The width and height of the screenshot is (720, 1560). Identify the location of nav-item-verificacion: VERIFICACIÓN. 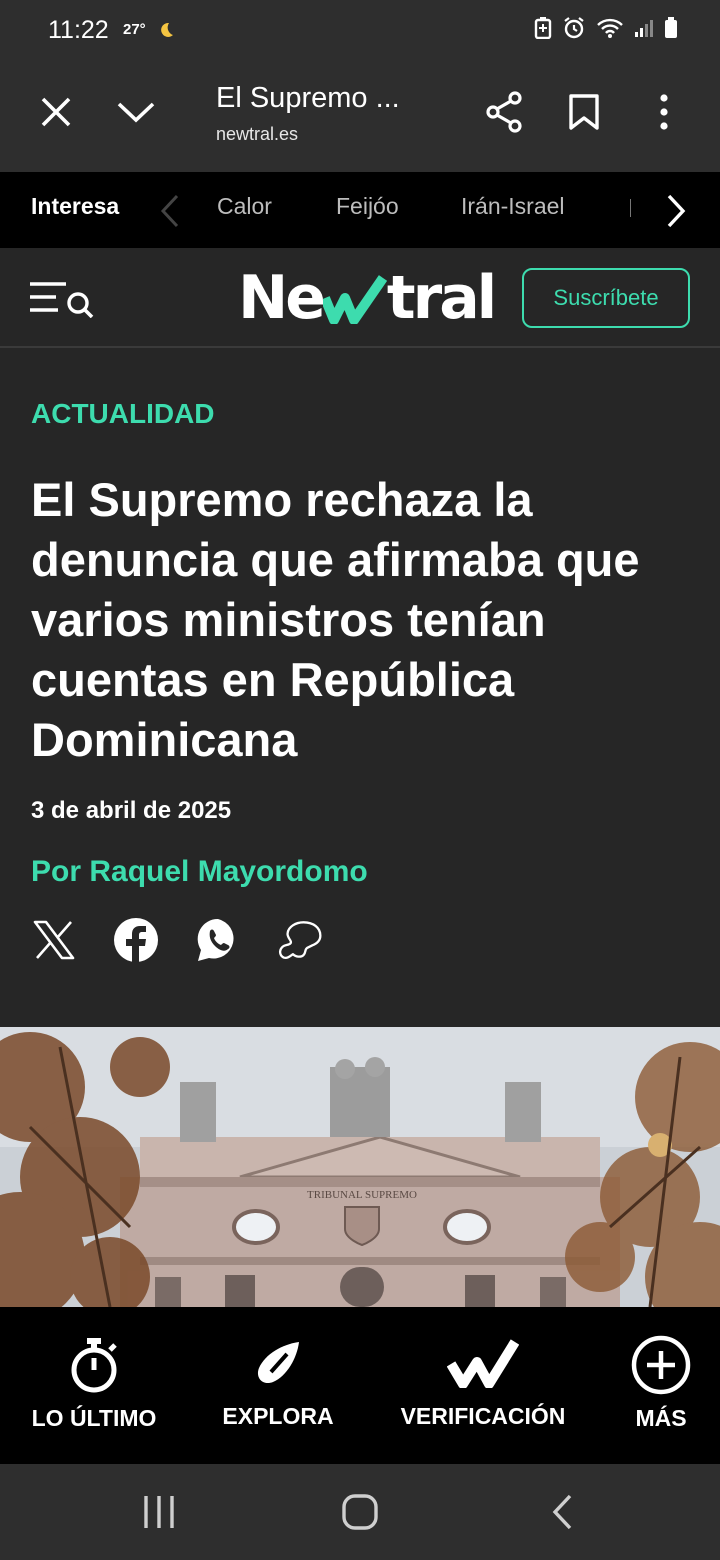
(483, 1385).